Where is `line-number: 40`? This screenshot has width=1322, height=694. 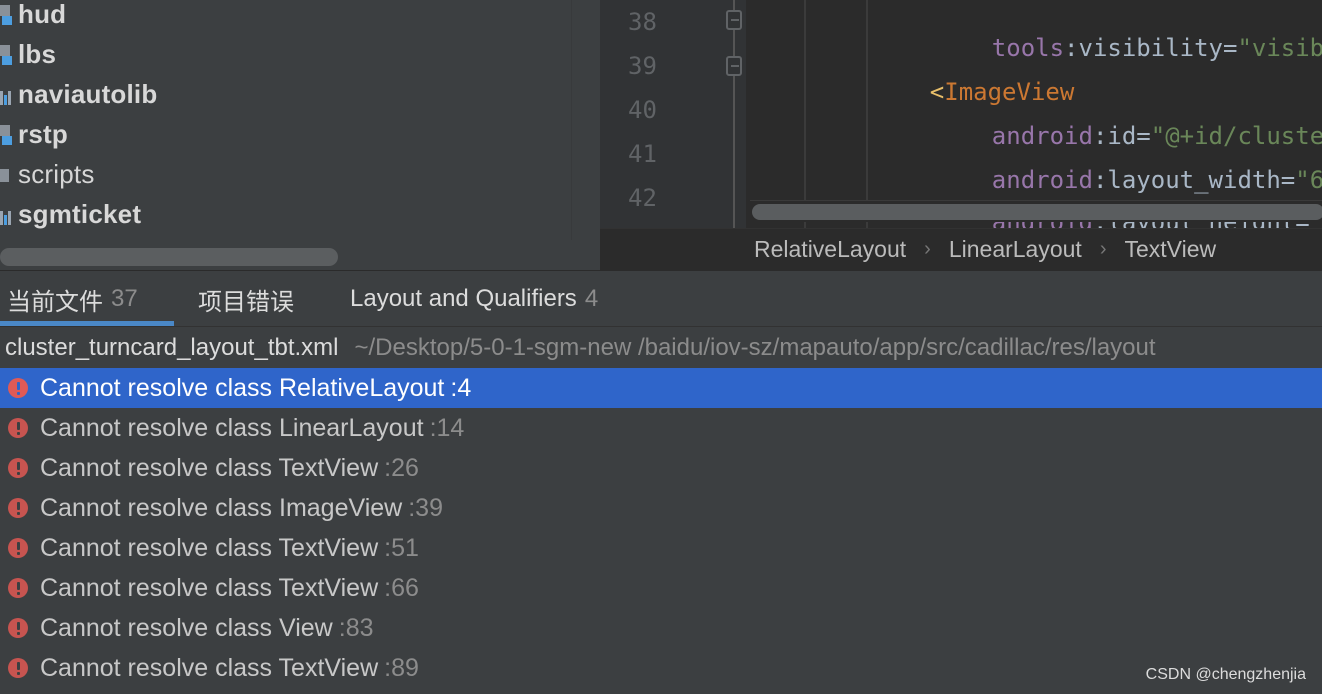
line-number: 40 is located at coordinates (642, 110).